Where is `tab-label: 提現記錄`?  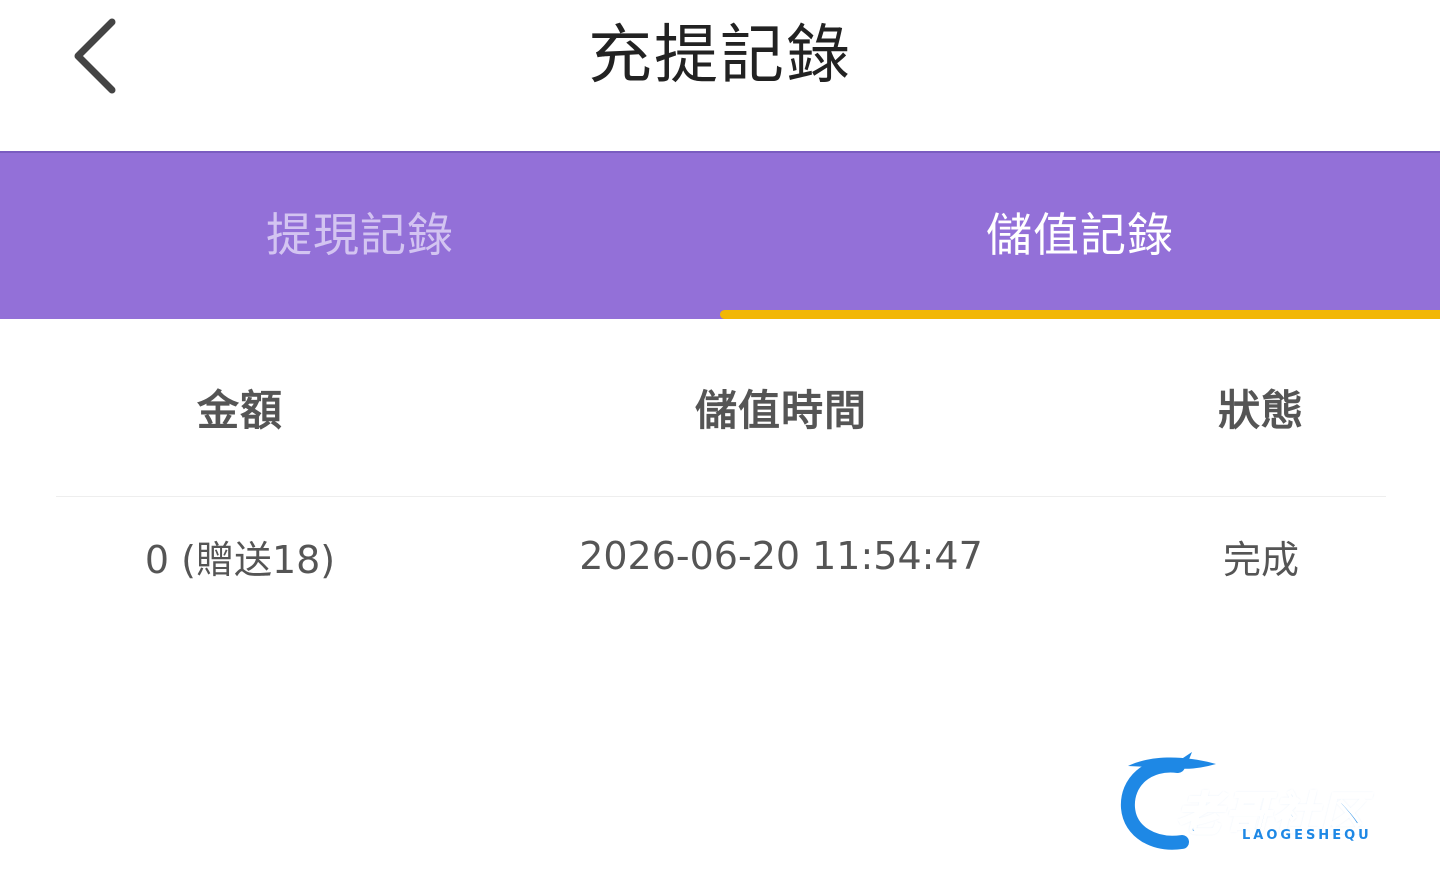 tab-label: 提現記錄 is located at coordinates (360, 235).